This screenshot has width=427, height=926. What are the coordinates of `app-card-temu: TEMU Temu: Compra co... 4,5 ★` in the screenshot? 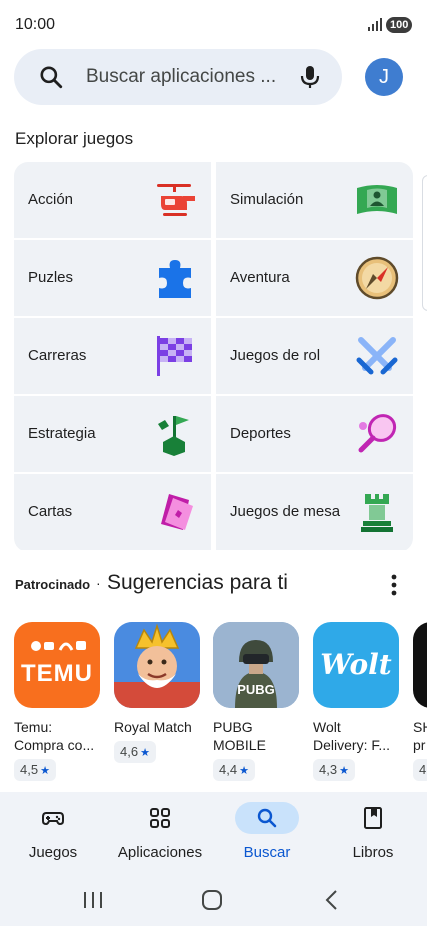 It's located at (57, 701).